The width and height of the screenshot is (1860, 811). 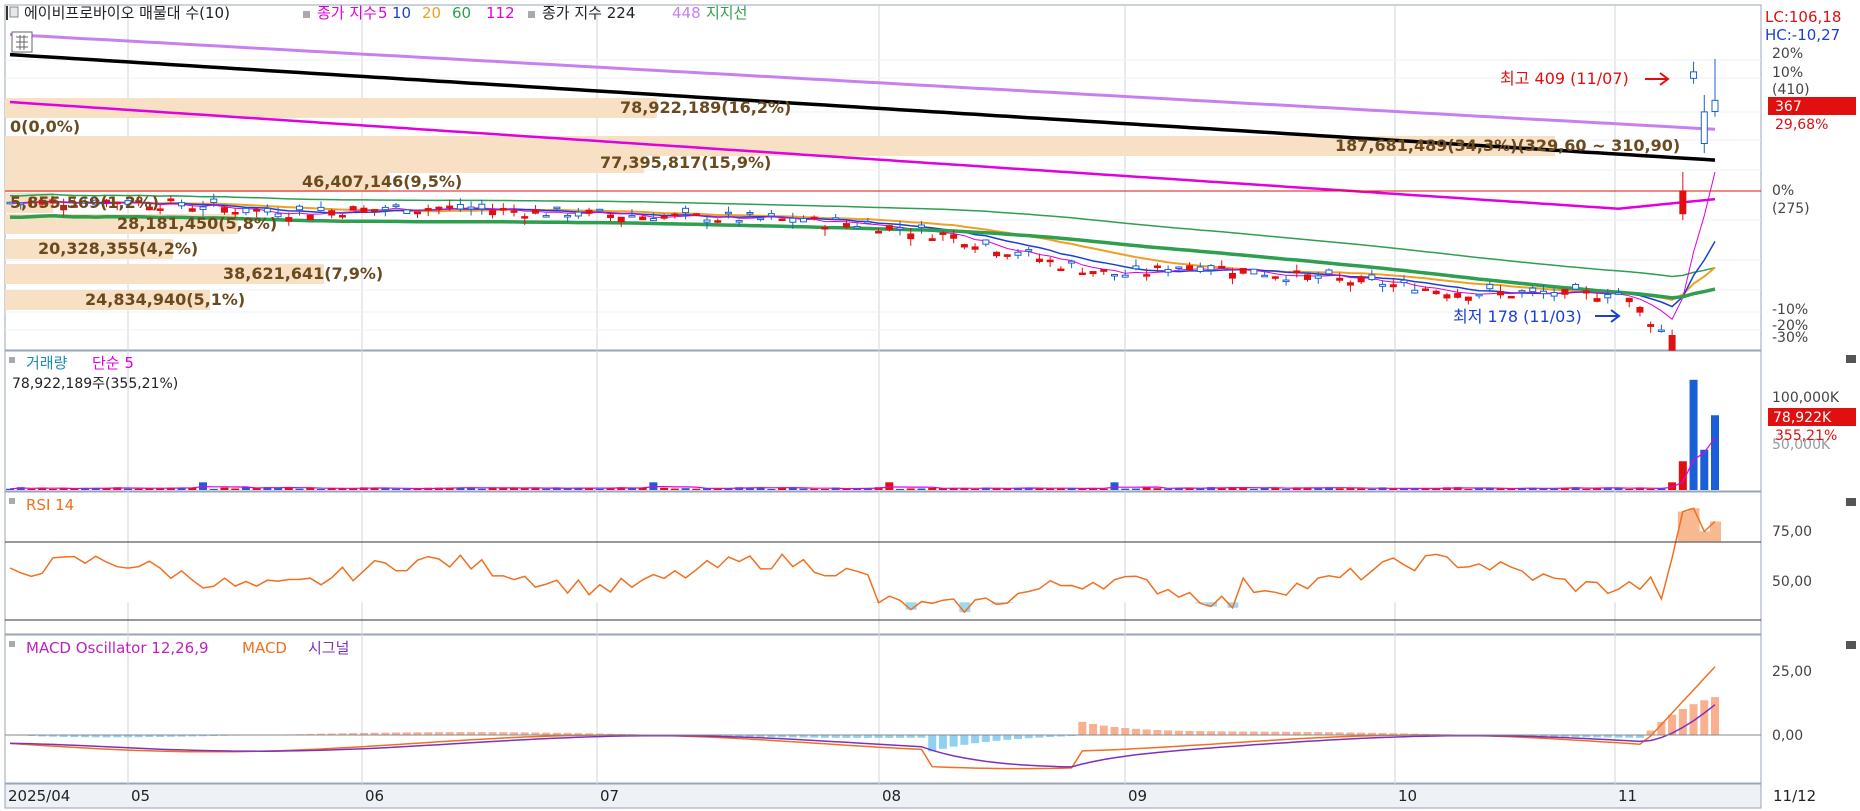 What do you see at coordinates (1137, 796) in the screenshot?
I see `x-axis-label: 09` at bounding box center [1137, 796].